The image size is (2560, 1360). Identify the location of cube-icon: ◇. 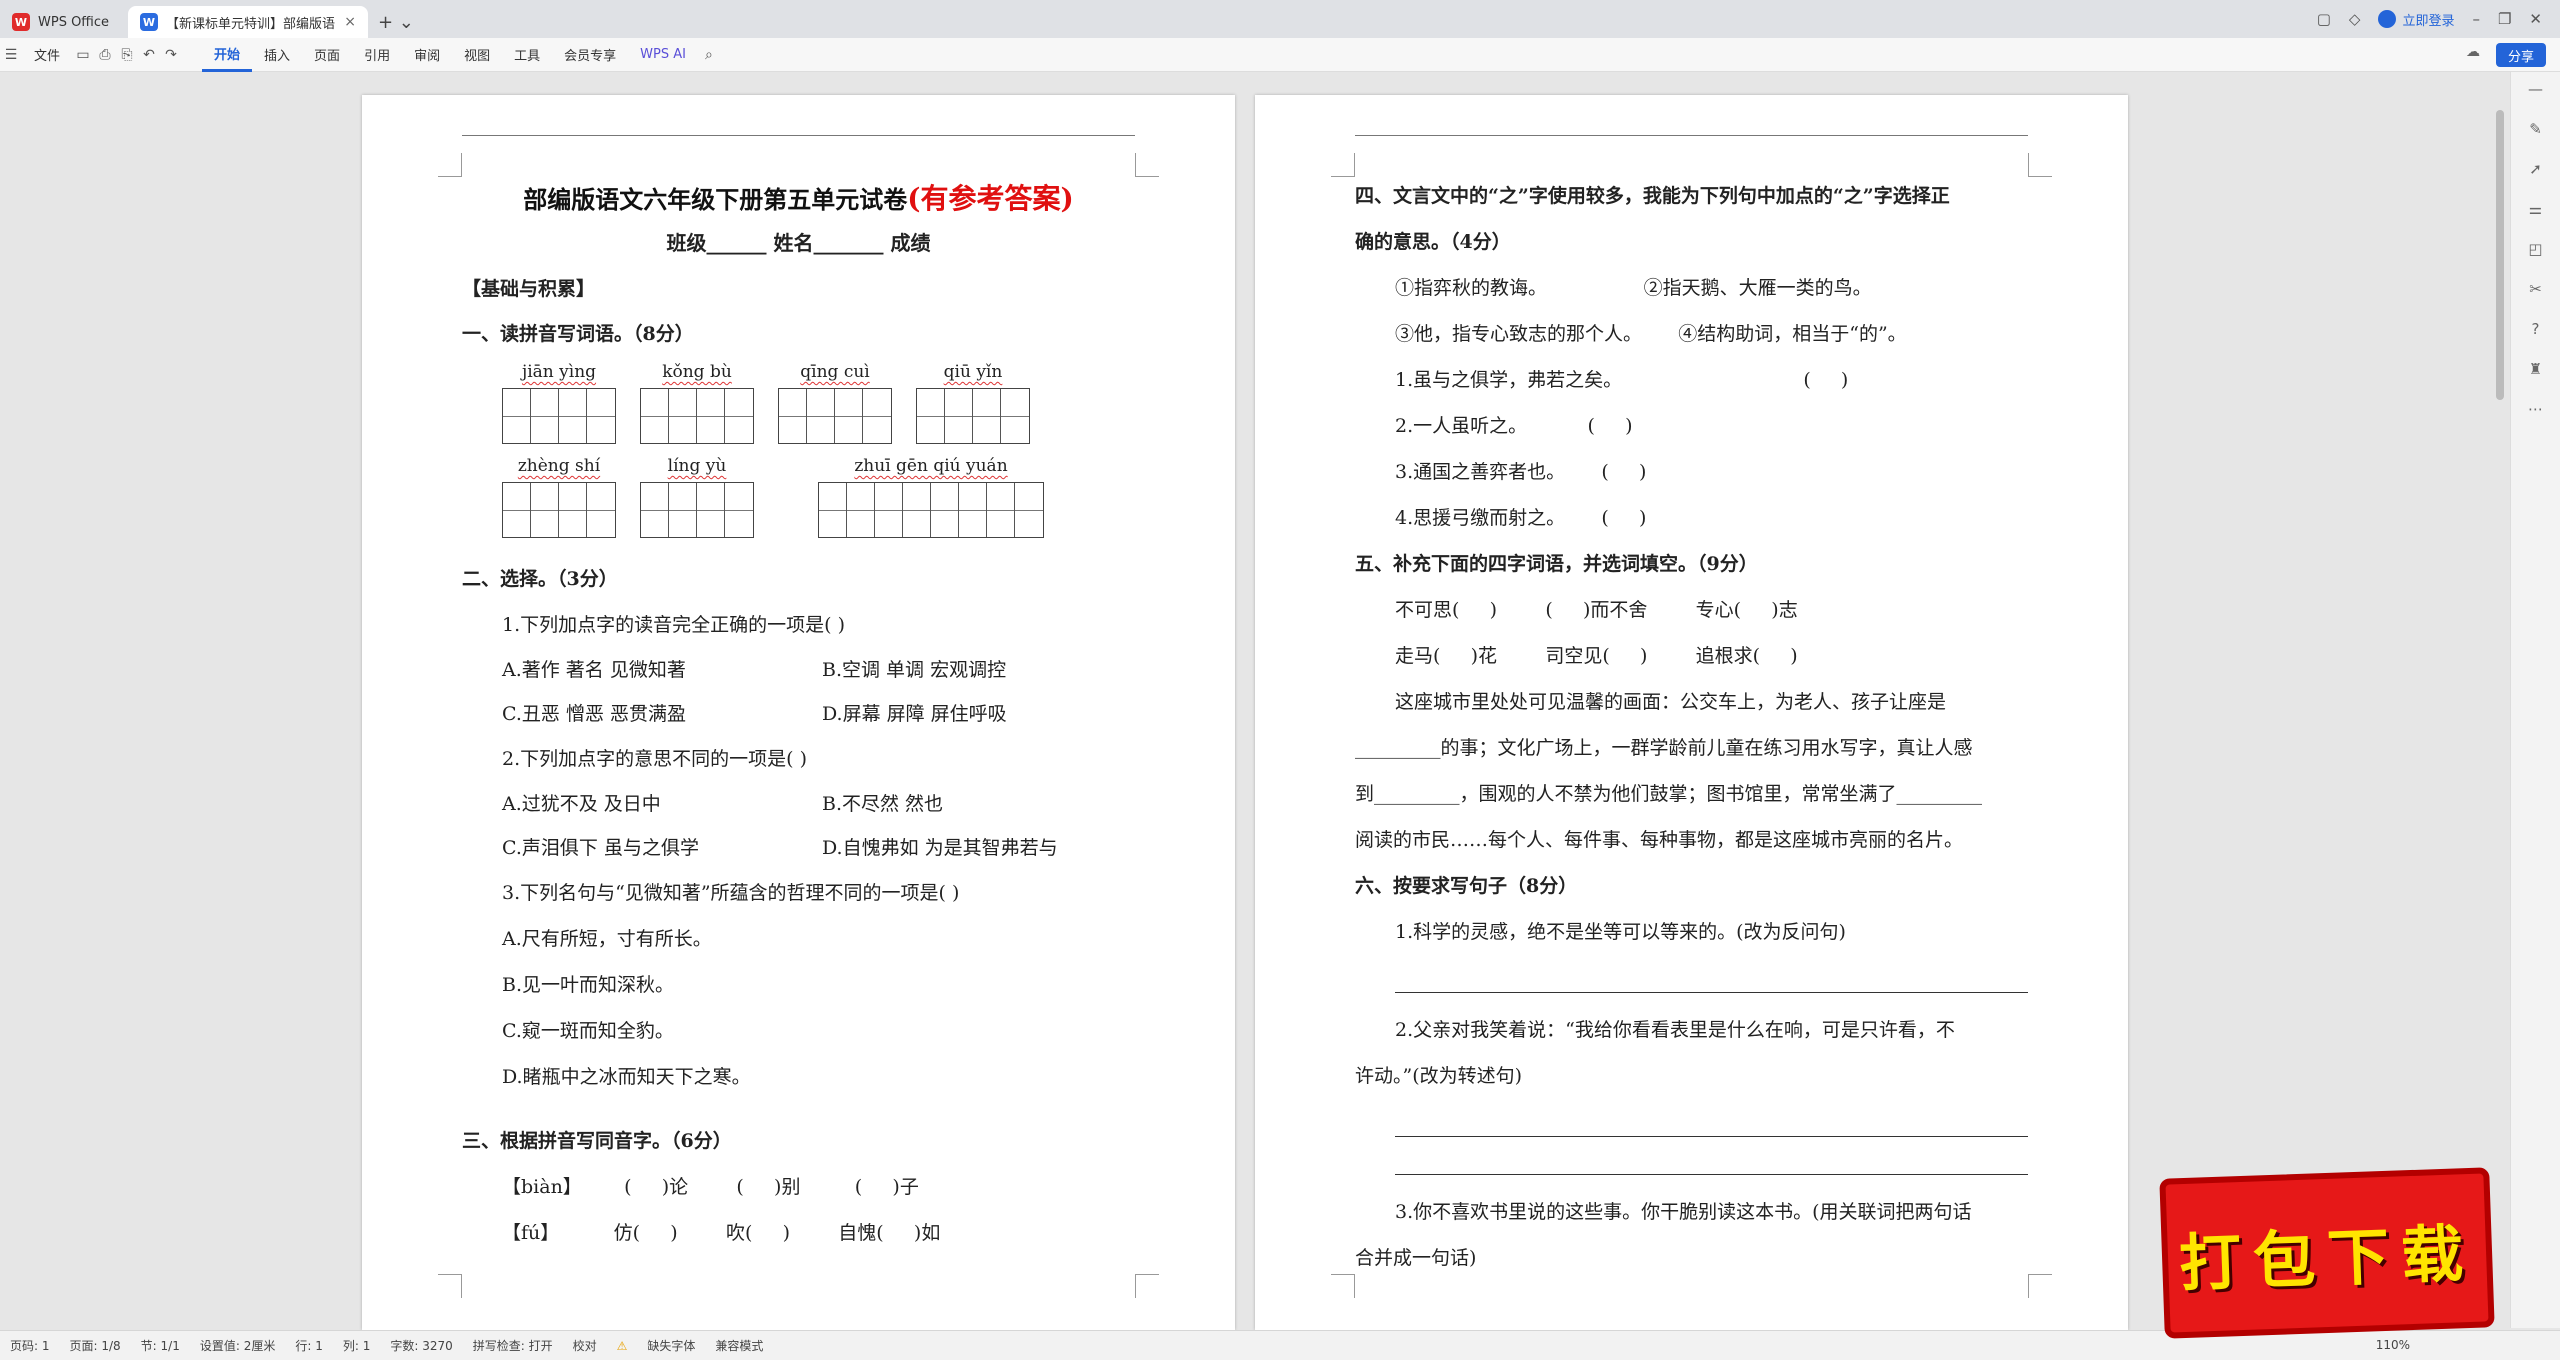
(2355, 19).